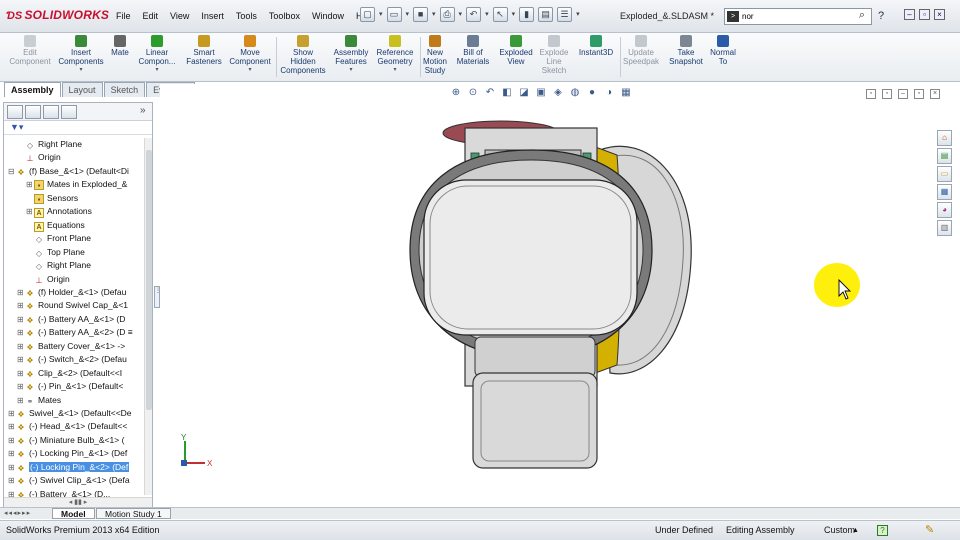 This screenshot has width=960, height=540. What do you see at coordinates (149, 280) in the screenshot?
I see `scrollbar-thumb` at bounding box center [149, 280].